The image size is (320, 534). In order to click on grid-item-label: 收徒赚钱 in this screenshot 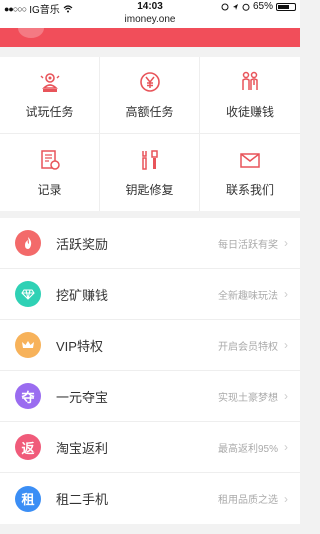, I will do `click(249, 112)`.